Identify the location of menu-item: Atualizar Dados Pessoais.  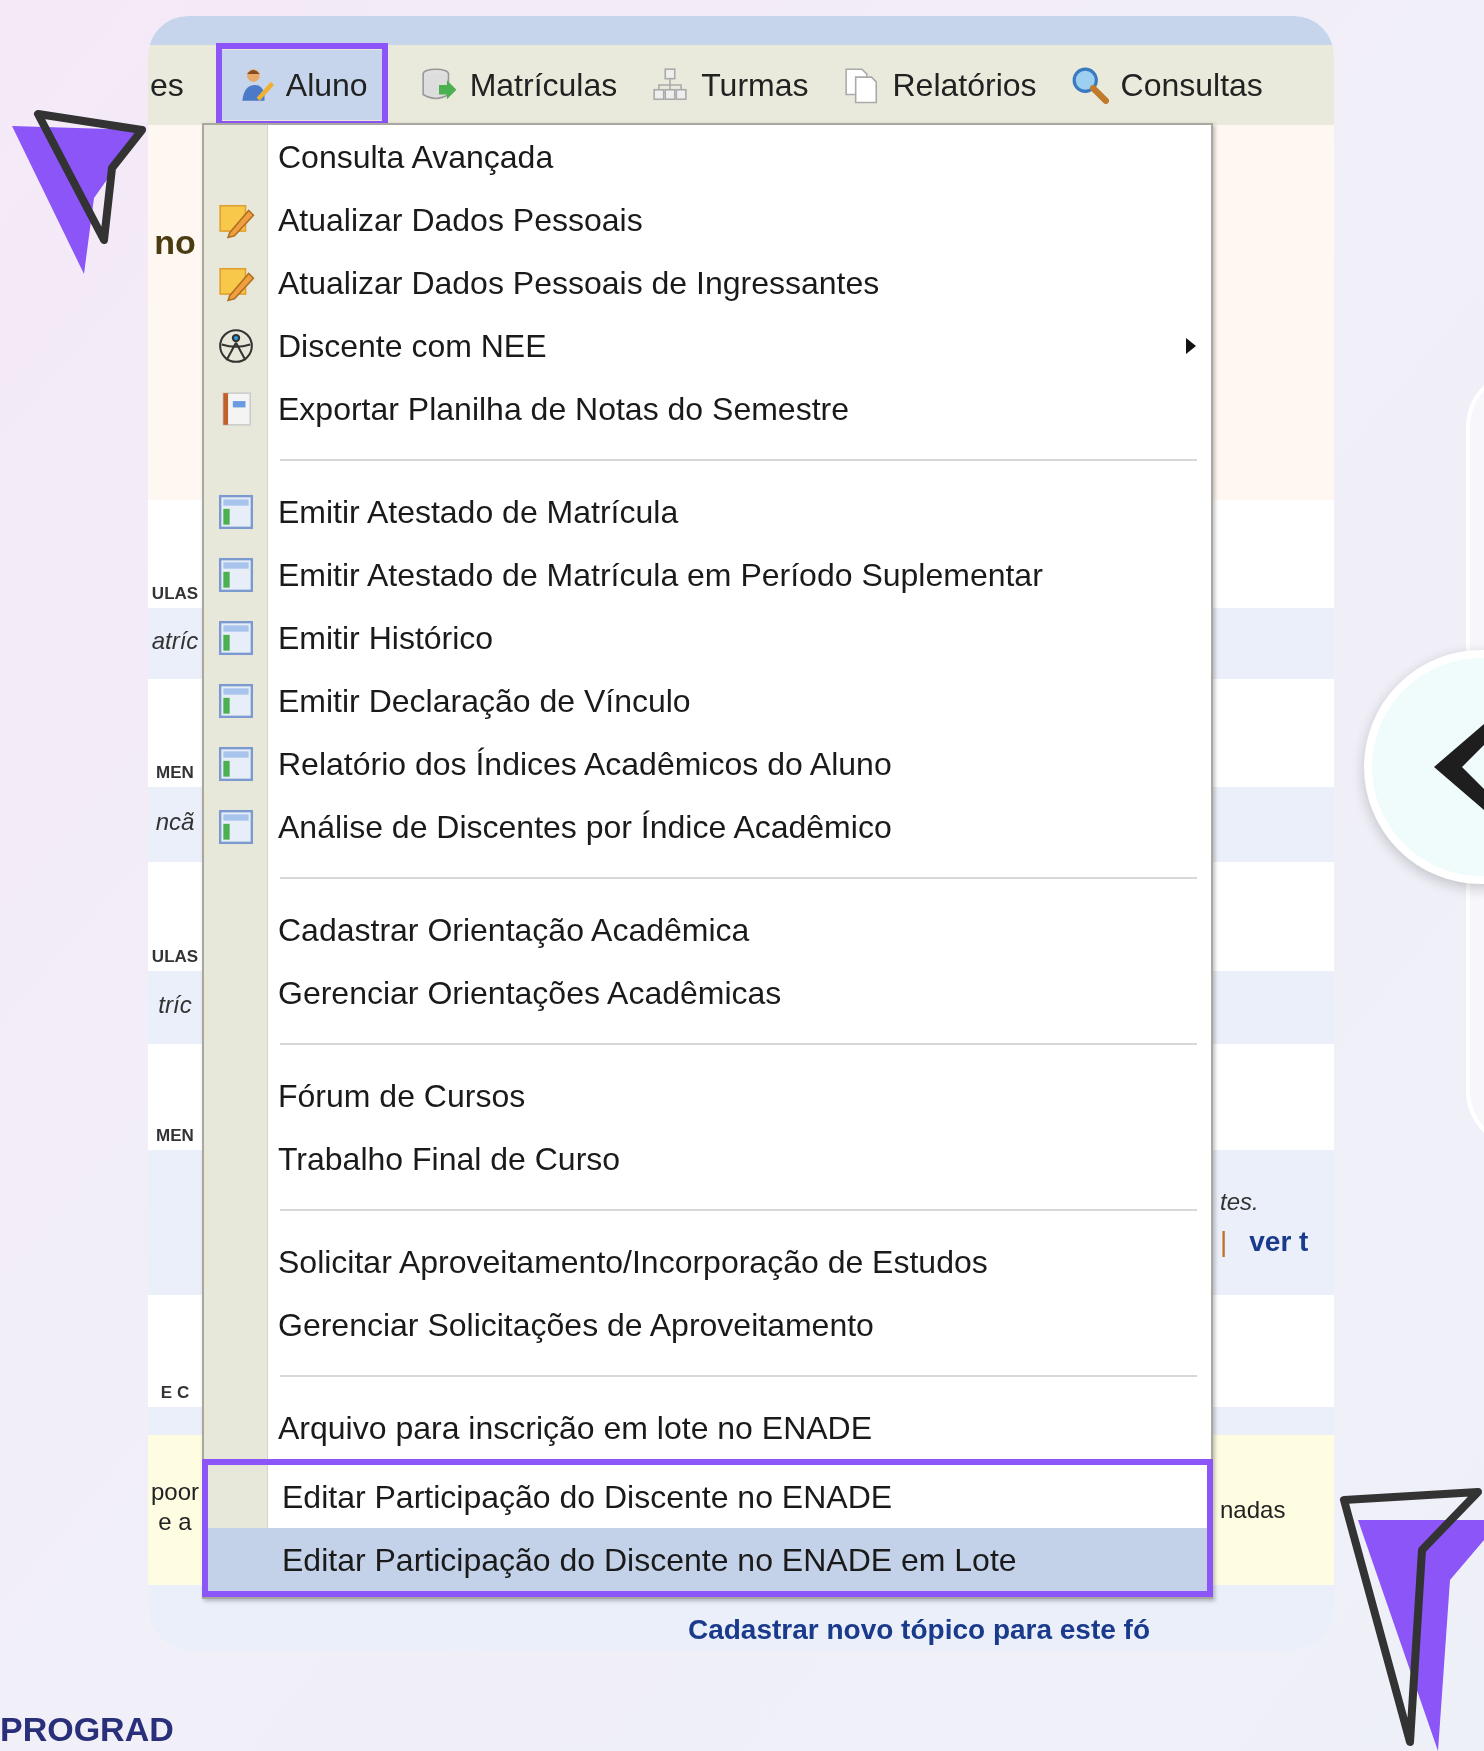
(707, 219).